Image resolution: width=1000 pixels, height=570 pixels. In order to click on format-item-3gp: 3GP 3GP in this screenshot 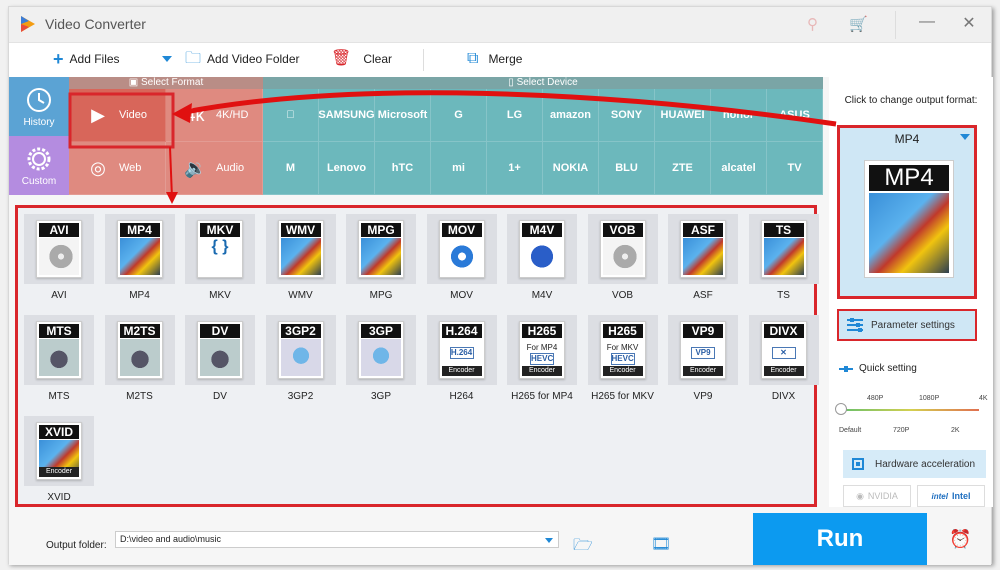, I will do `click(381, 360)`.